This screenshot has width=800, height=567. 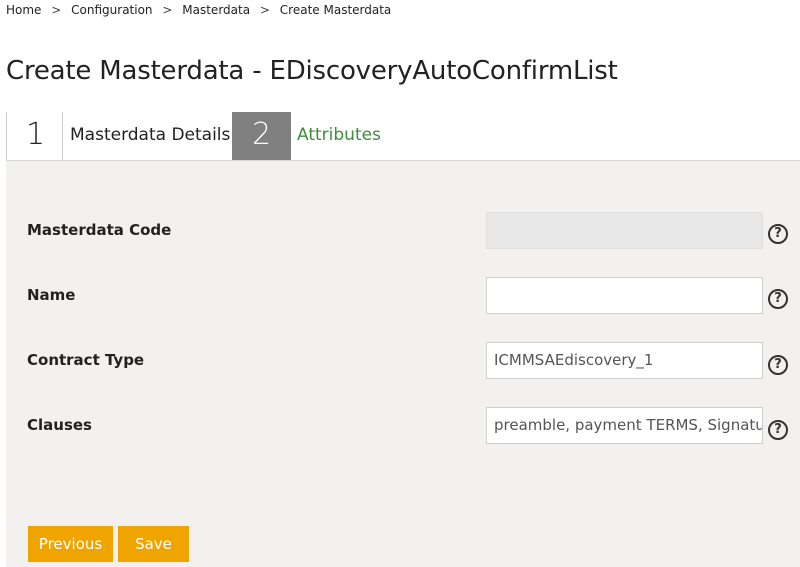 I want to click on name-input, so click(x=624, y=295).